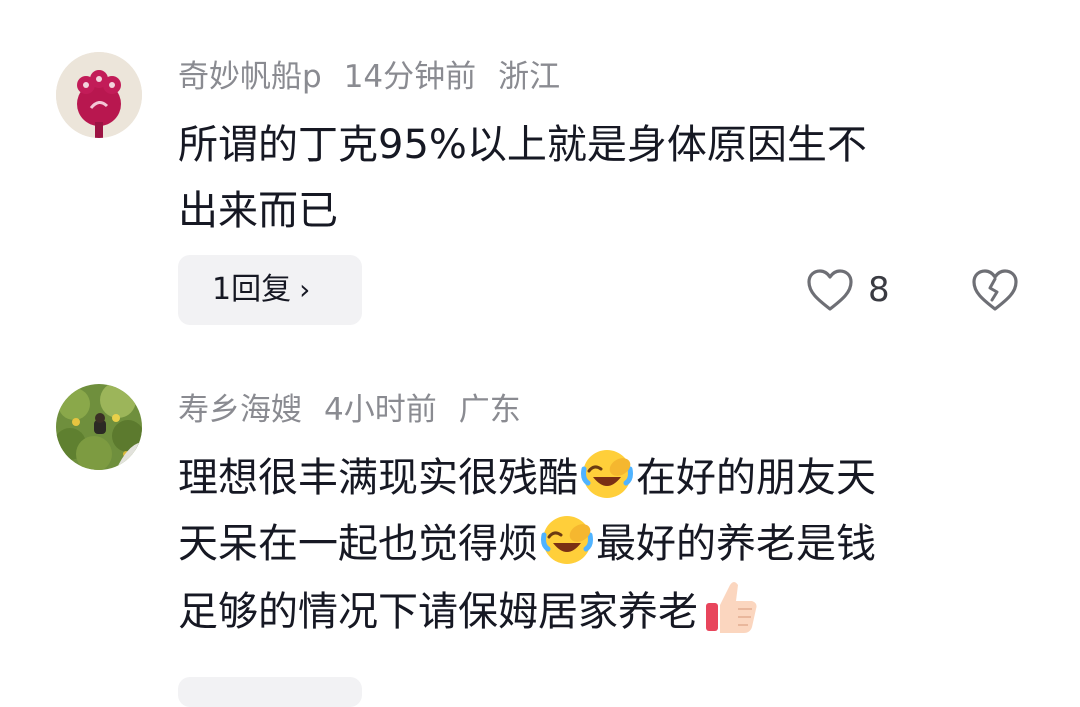  I want to click on comment-line: 天呆在一起也觉得烦 最好的养老是钱, so click(603, 544).